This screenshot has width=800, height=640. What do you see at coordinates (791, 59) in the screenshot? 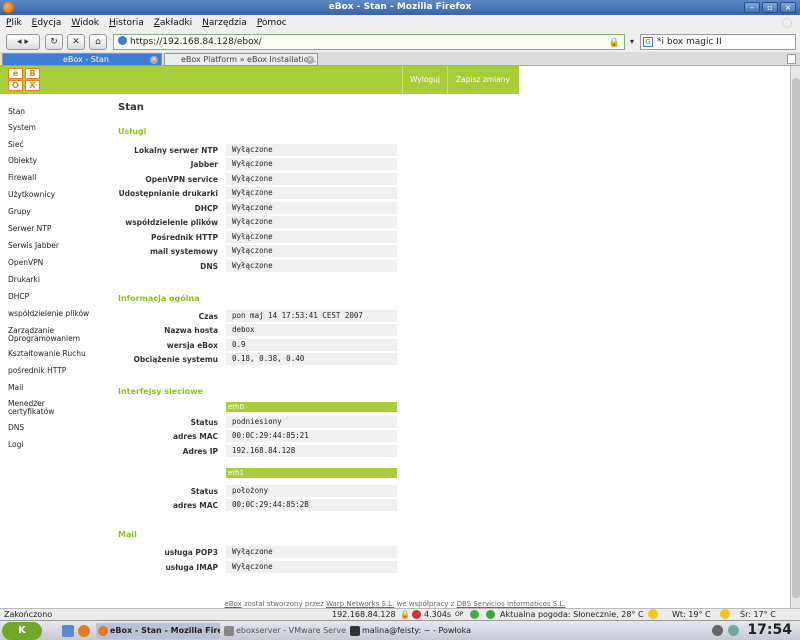
I see `new-tab-icon` at bounding box center [791, 59].